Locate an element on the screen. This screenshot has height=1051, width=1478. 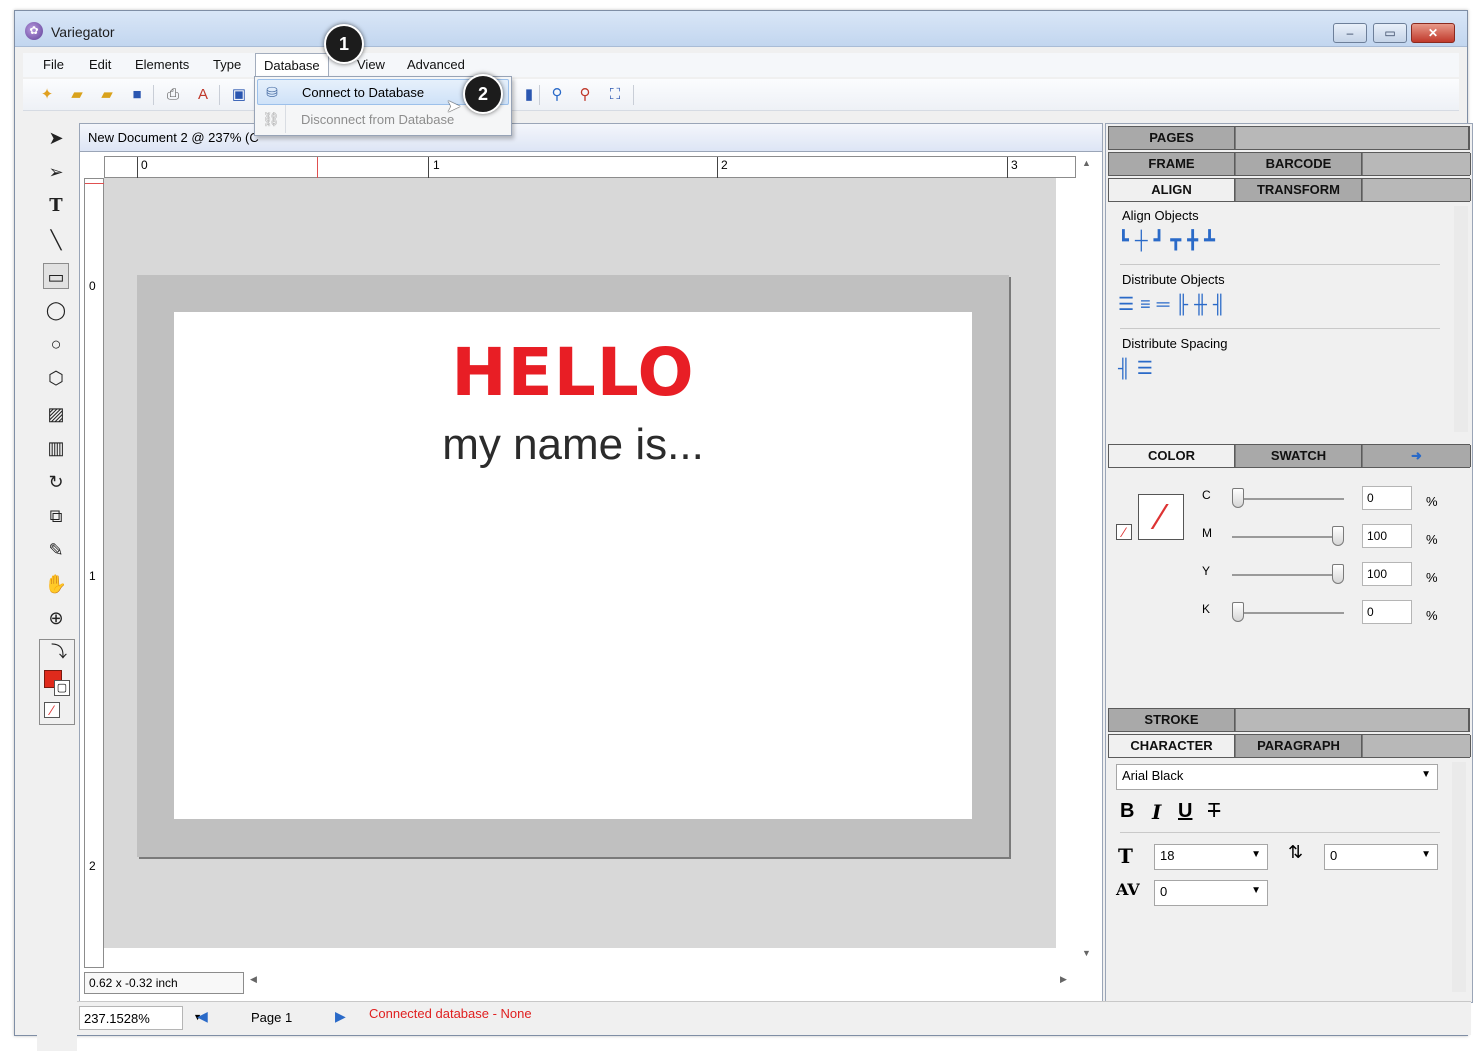
stroke-tab-row: STROKE is located at coordinates (1289, 720).